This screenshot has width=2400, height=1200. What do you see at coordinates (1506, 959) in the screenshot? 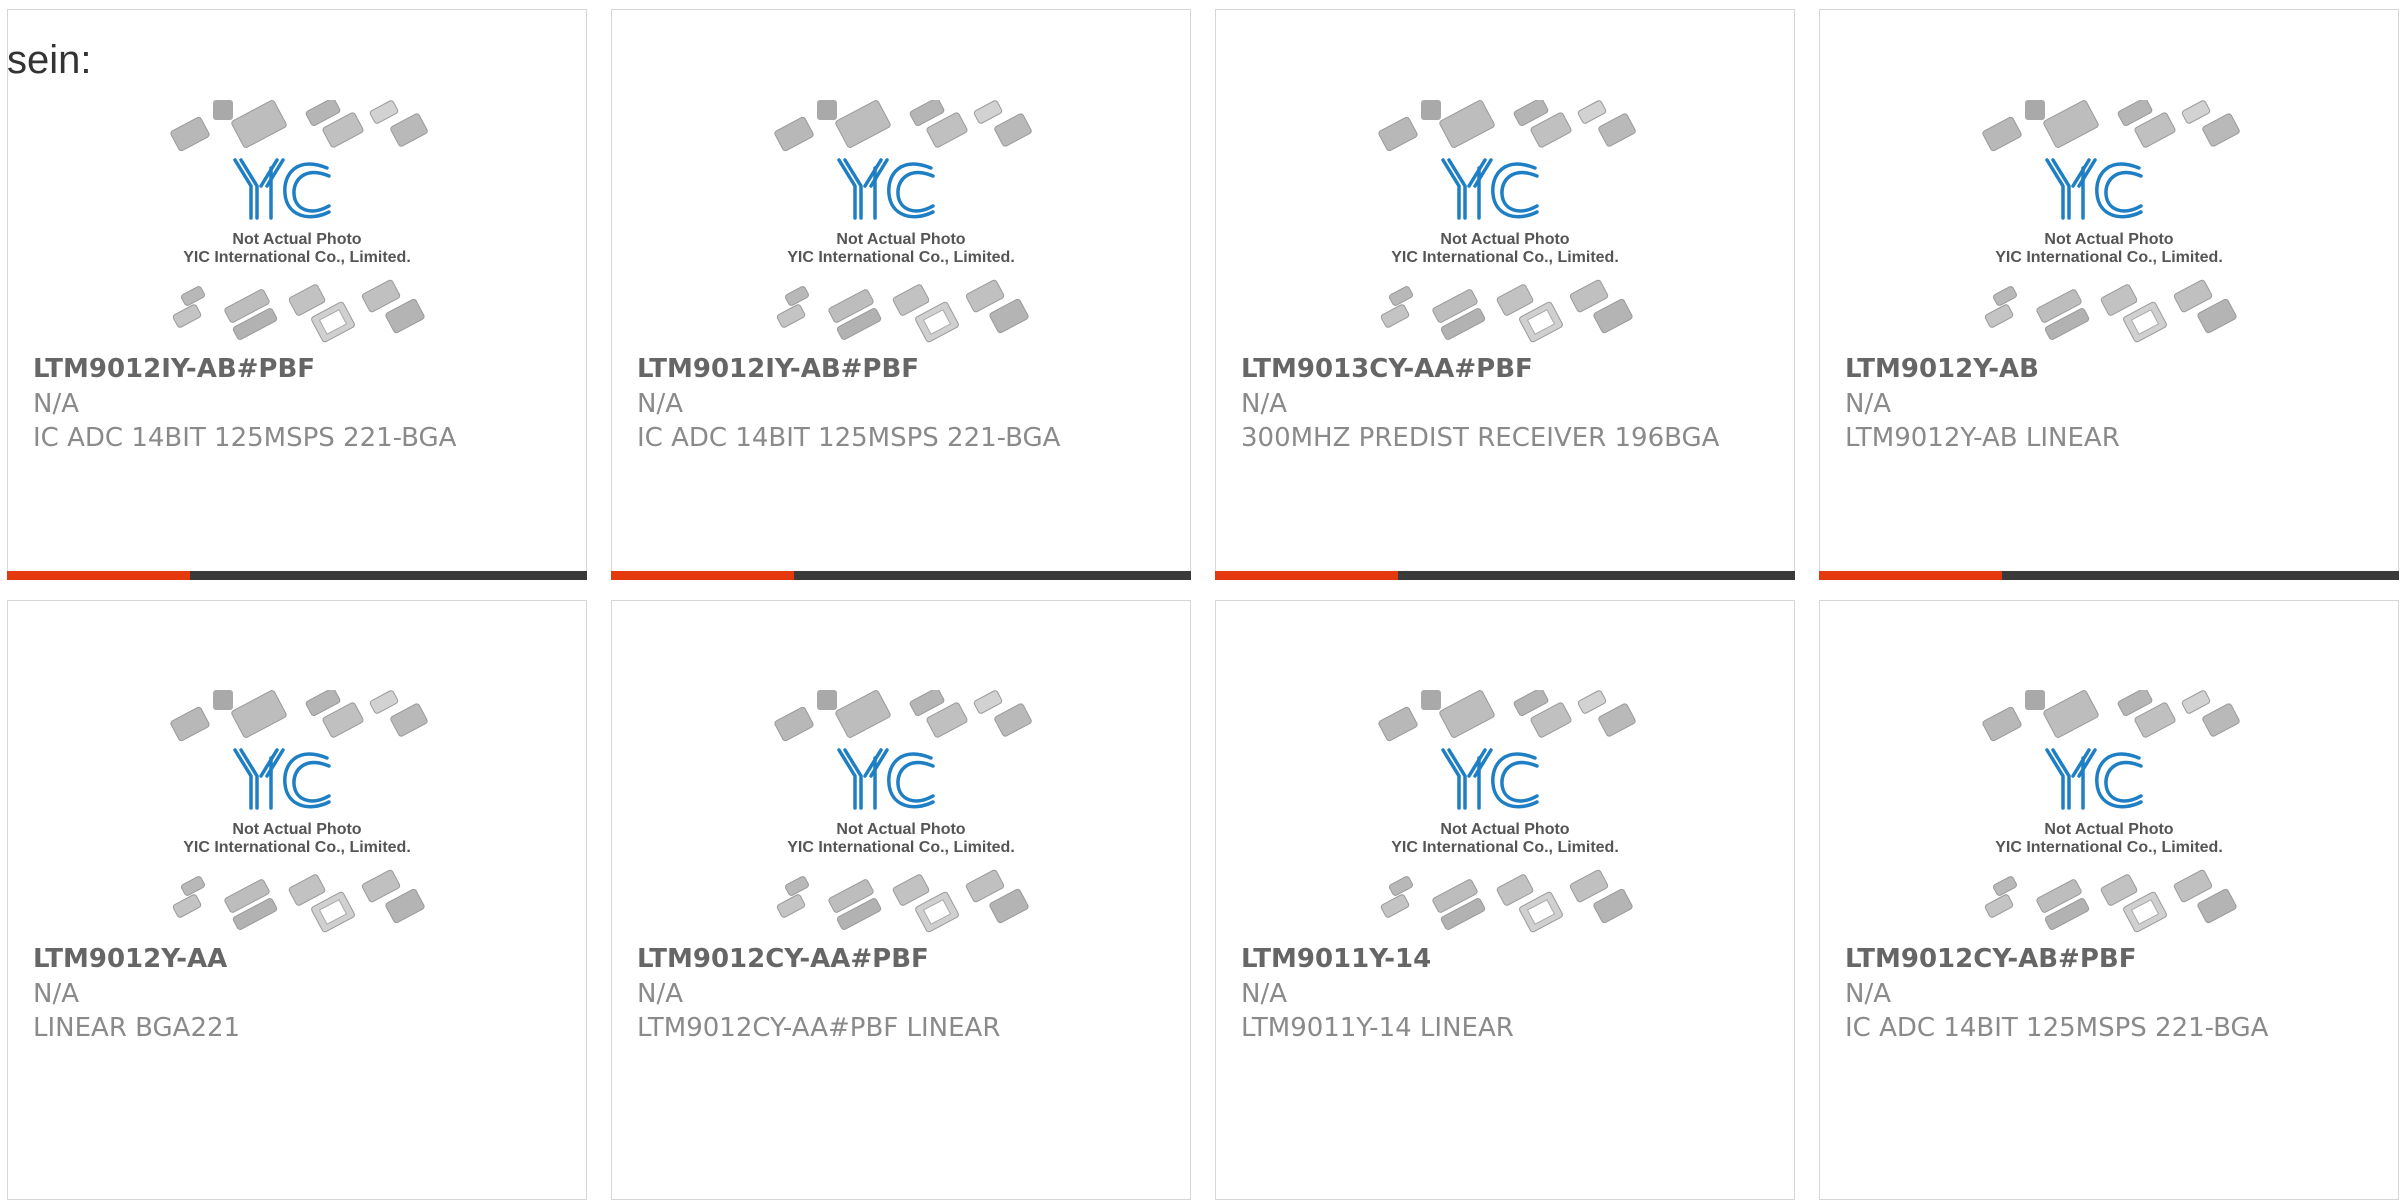
I see `product-part-number: LTM9011Y-14` at bounding box center [1506, 959].